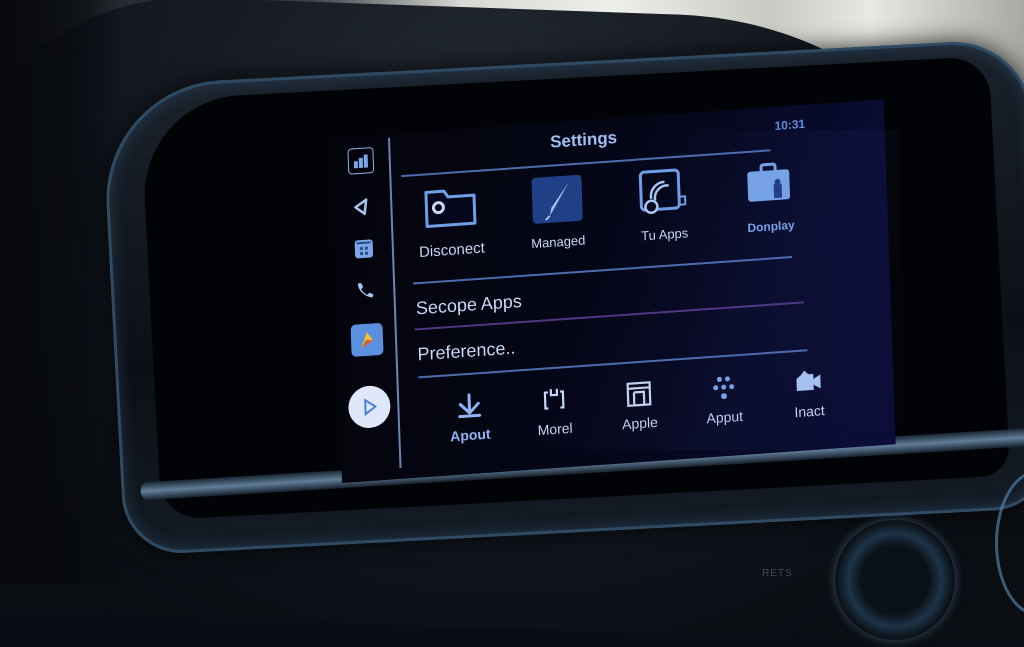 This screenshot has width=1024, height=647. I want to click on grid-item-label: Disconect, so click(452, 250).